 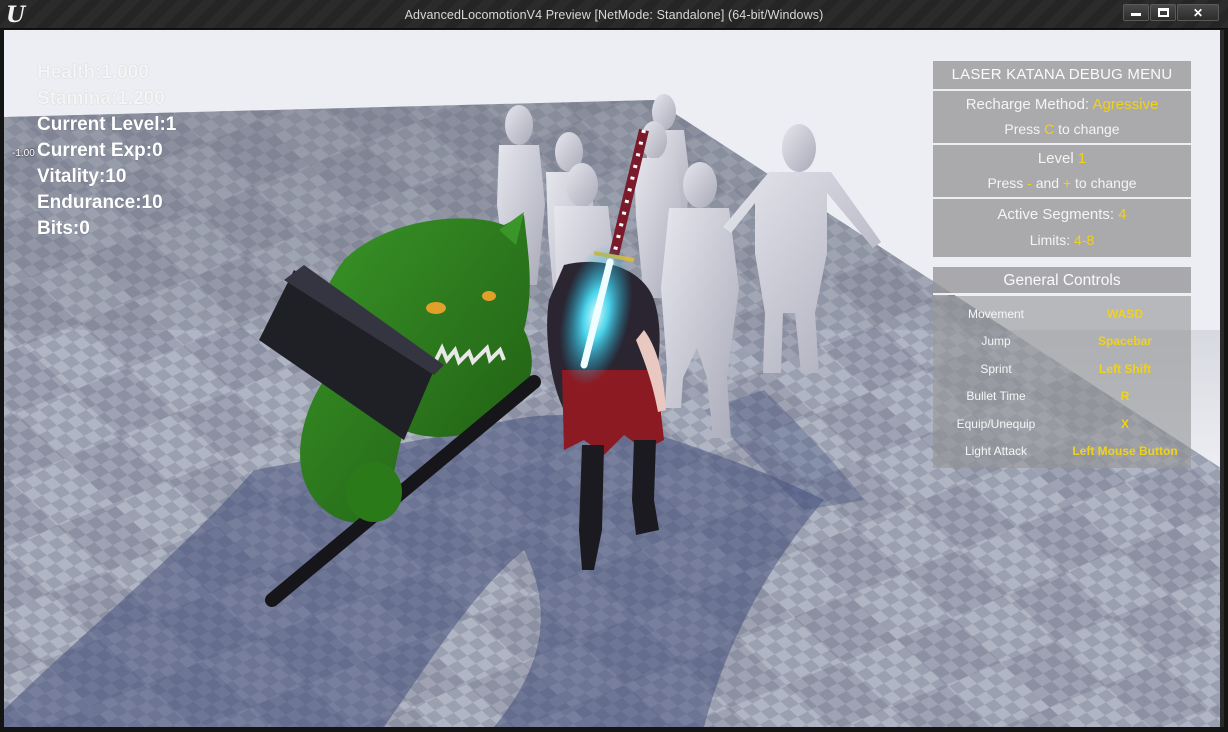 I want to click on maximize-icon, so click(x=1163, y=12).